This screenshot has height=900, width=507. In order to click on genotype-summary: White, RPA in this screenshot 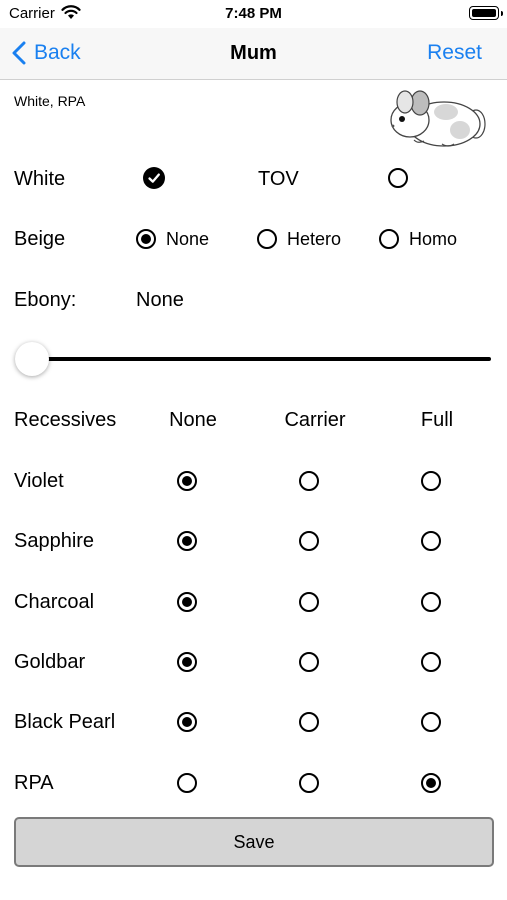, I will do `click(50, 101)`.